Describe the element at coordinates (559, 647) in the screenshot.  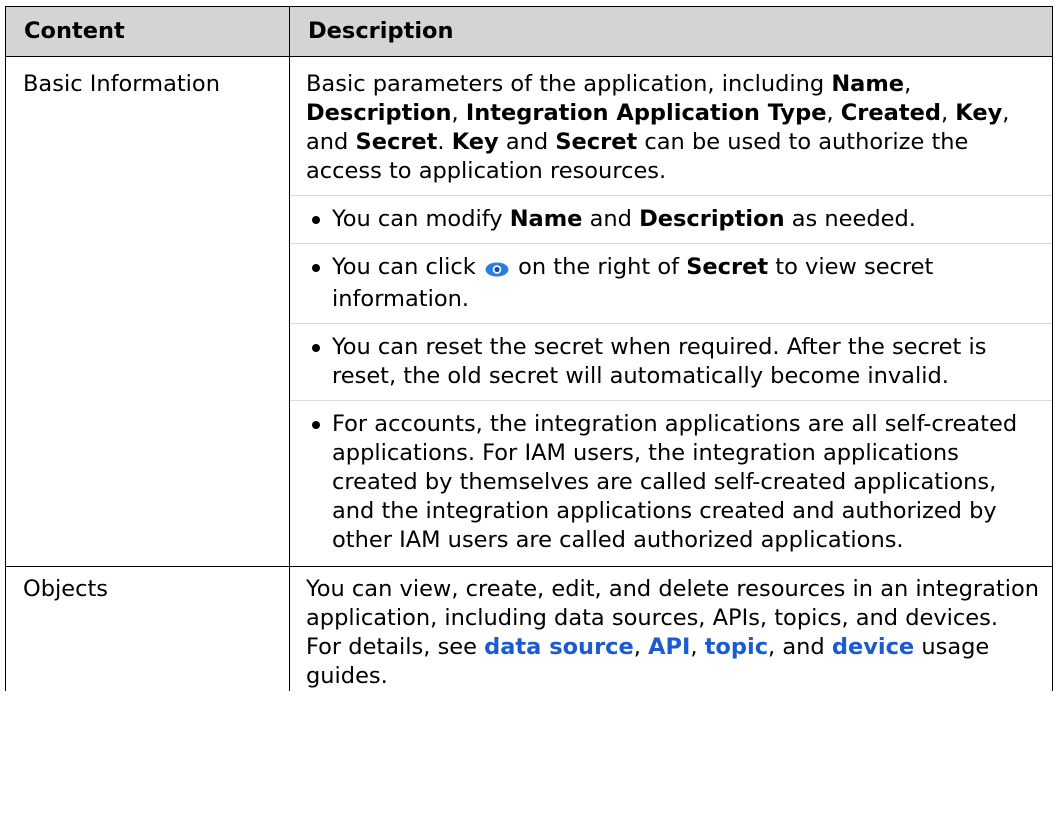
I see `data-source-link: data source` at that location.